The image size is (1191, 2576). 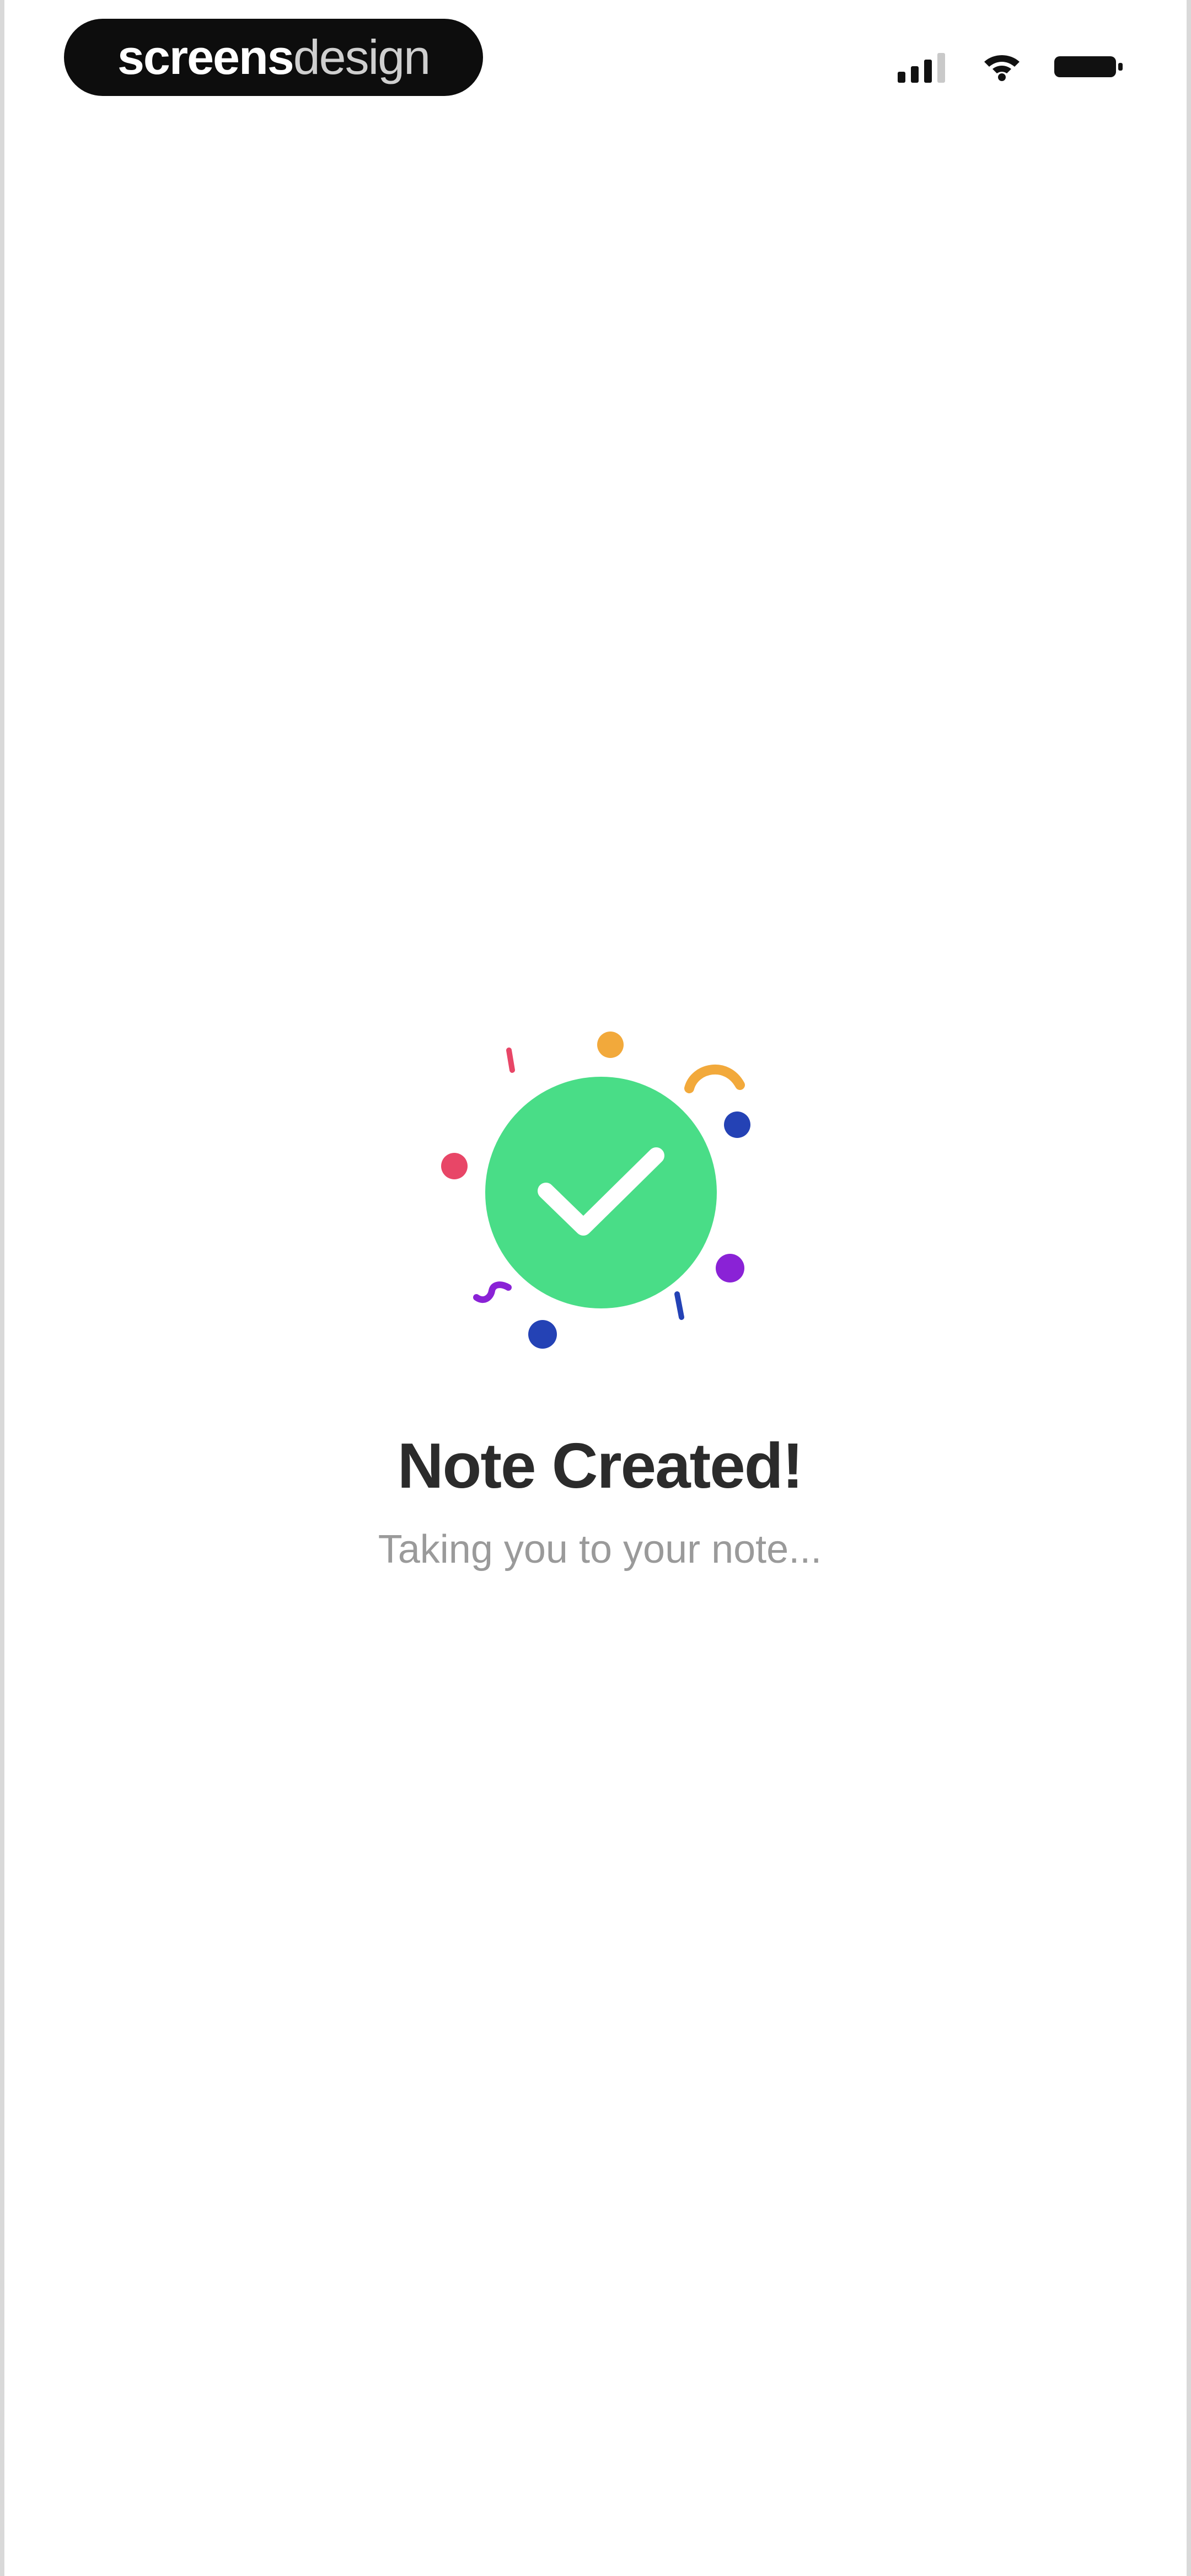 I want to click on signal-icon, so click(x=922, y=68).